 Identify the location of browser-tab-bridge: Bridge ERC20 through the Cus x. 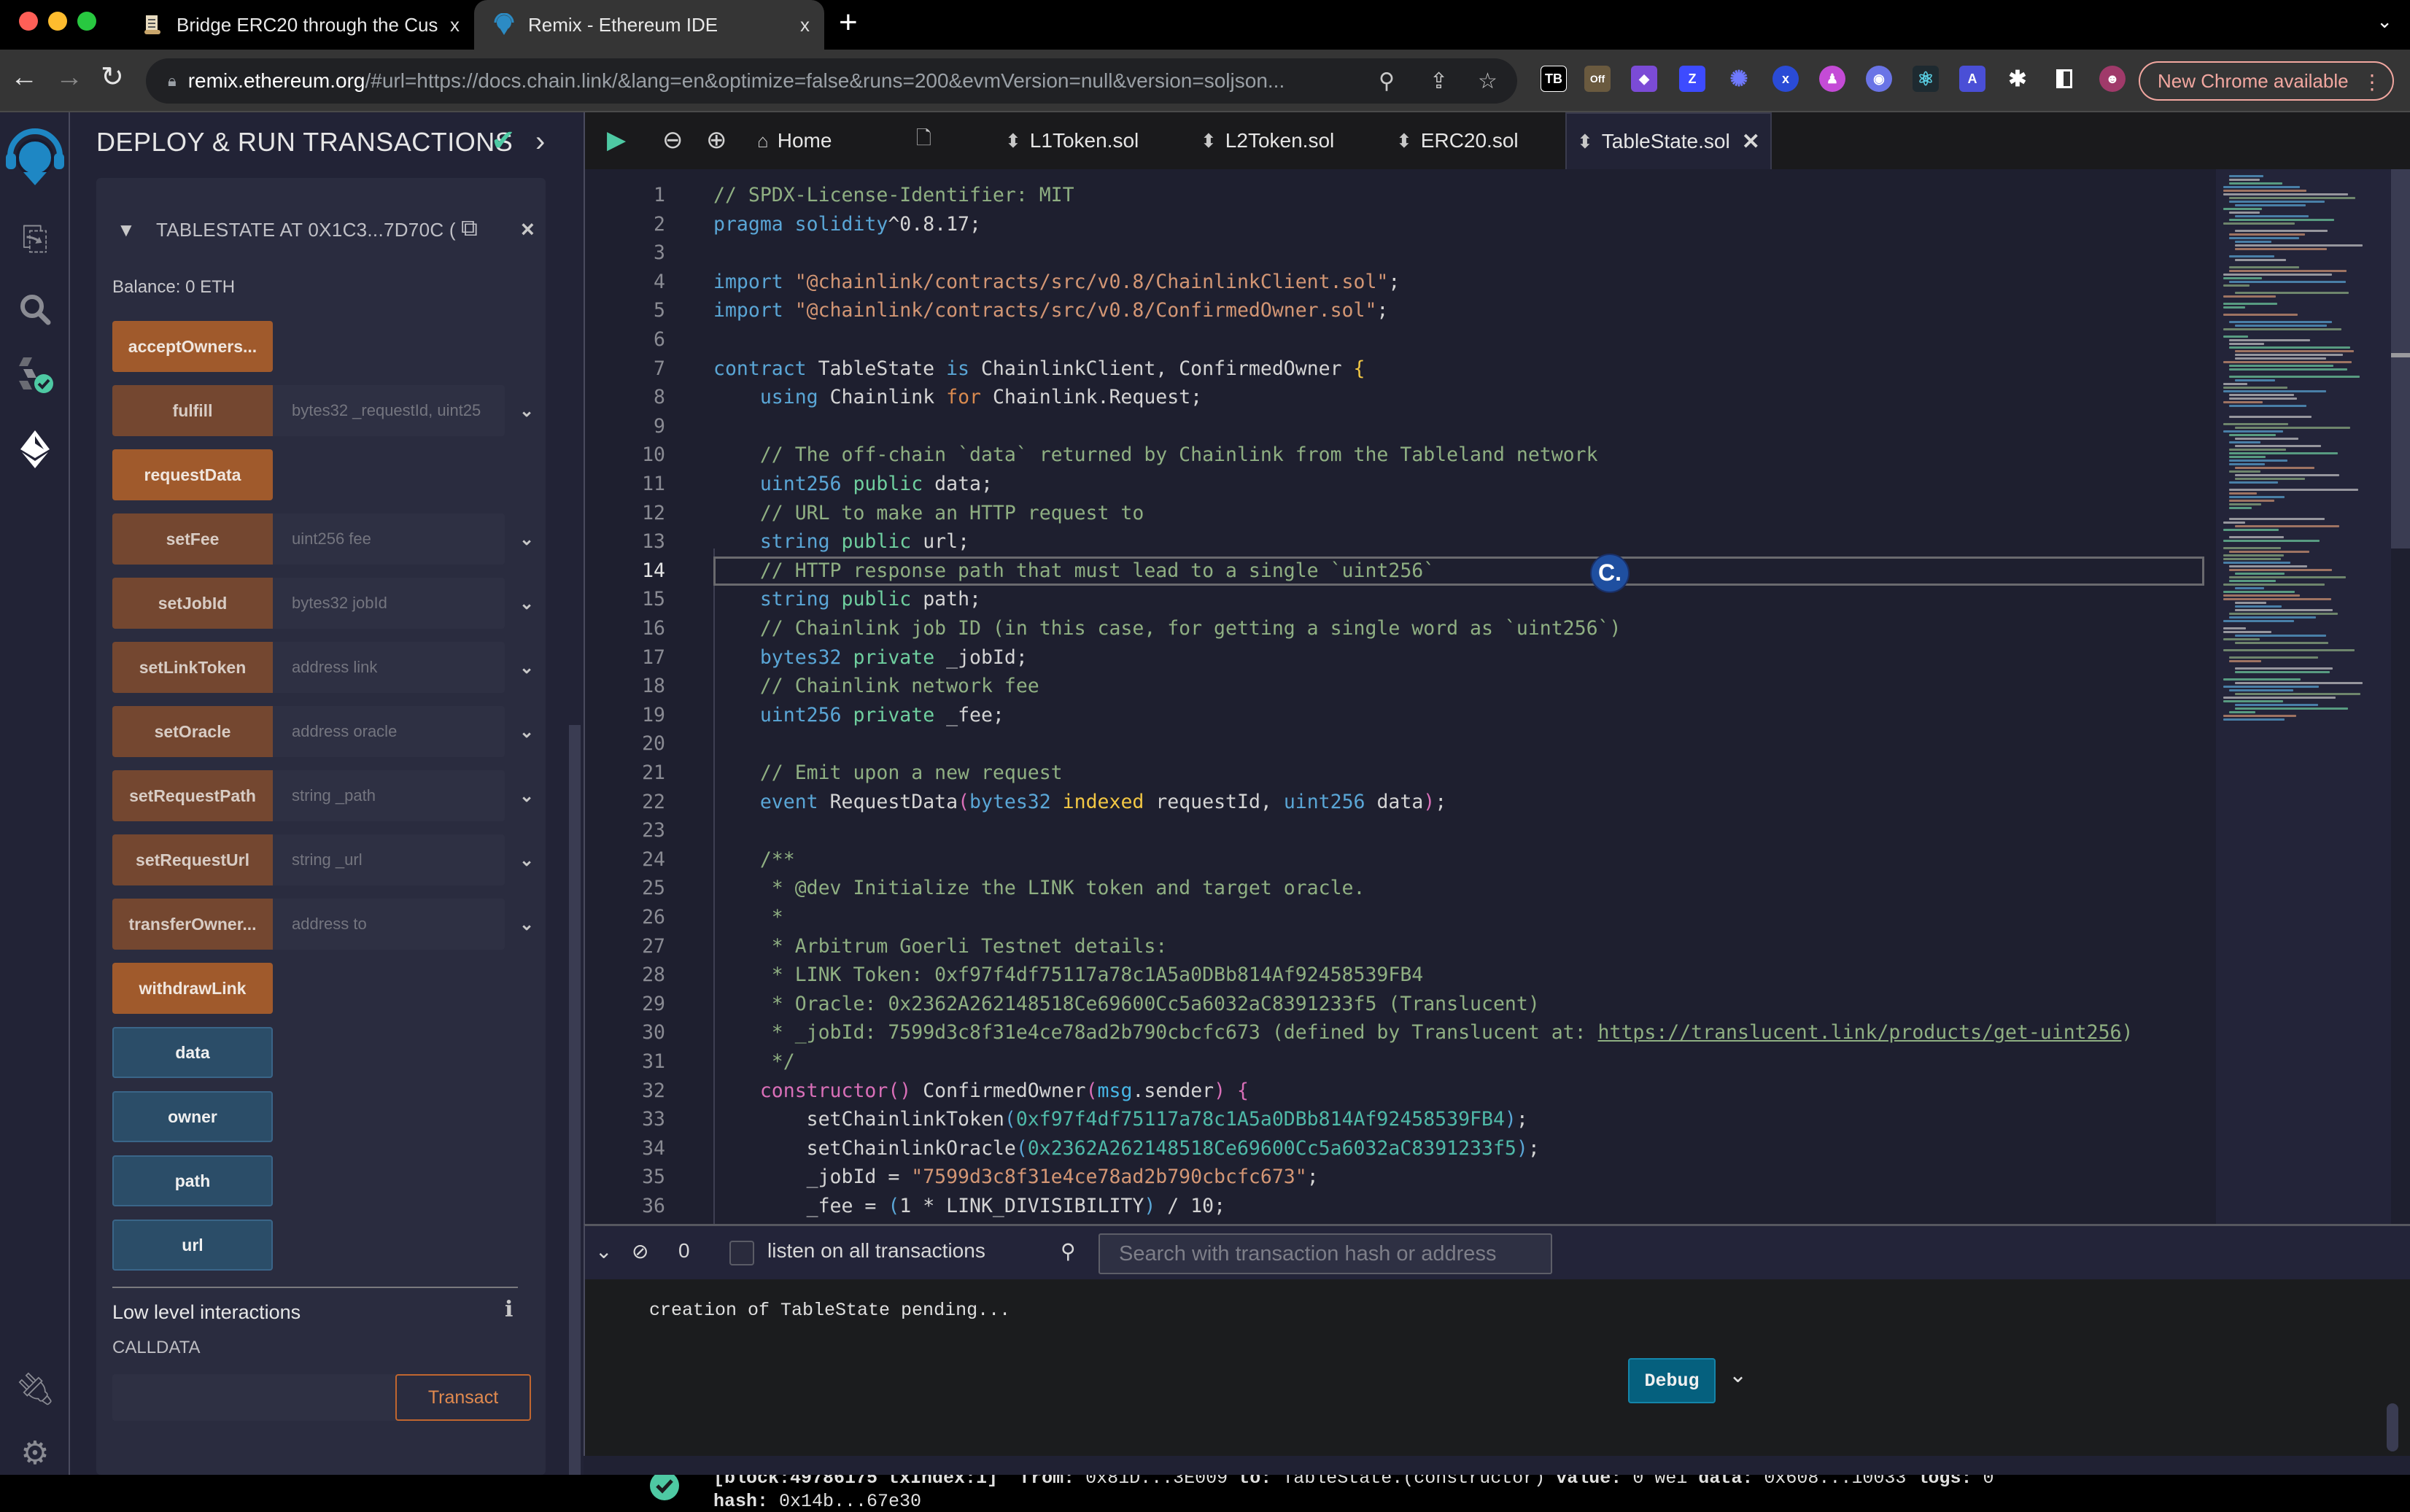
(306, 25).